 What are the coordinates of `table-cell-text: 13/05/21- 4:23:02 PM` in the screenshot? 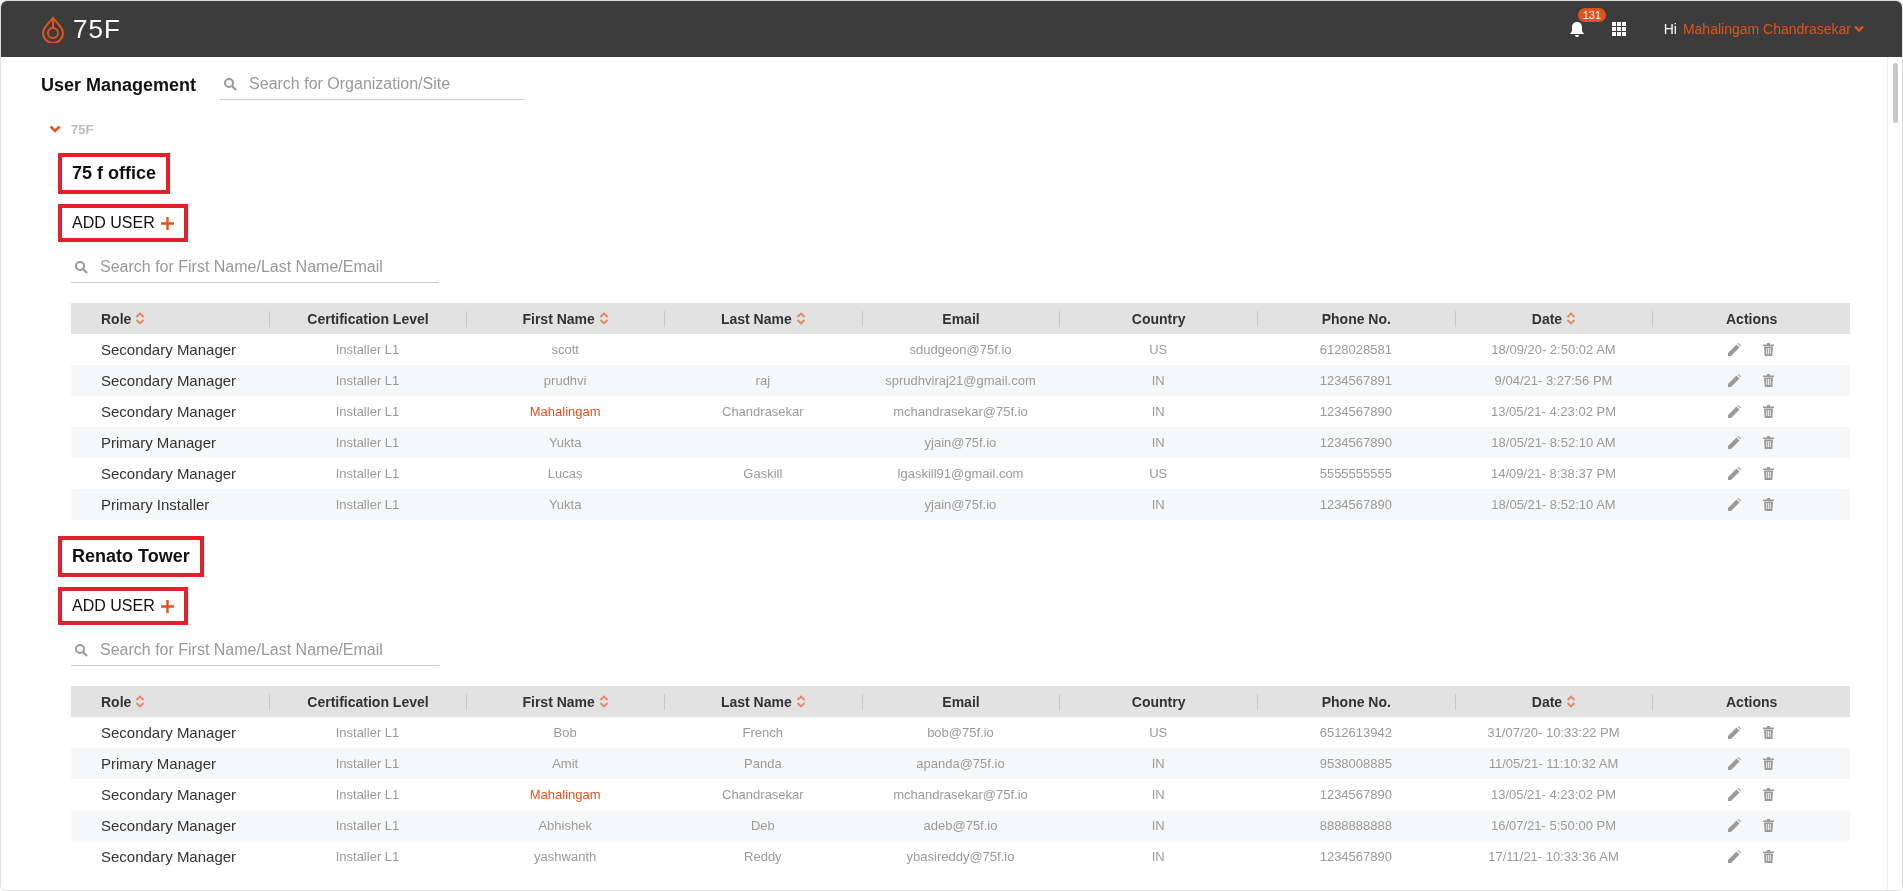 It's located at (1553, 411).